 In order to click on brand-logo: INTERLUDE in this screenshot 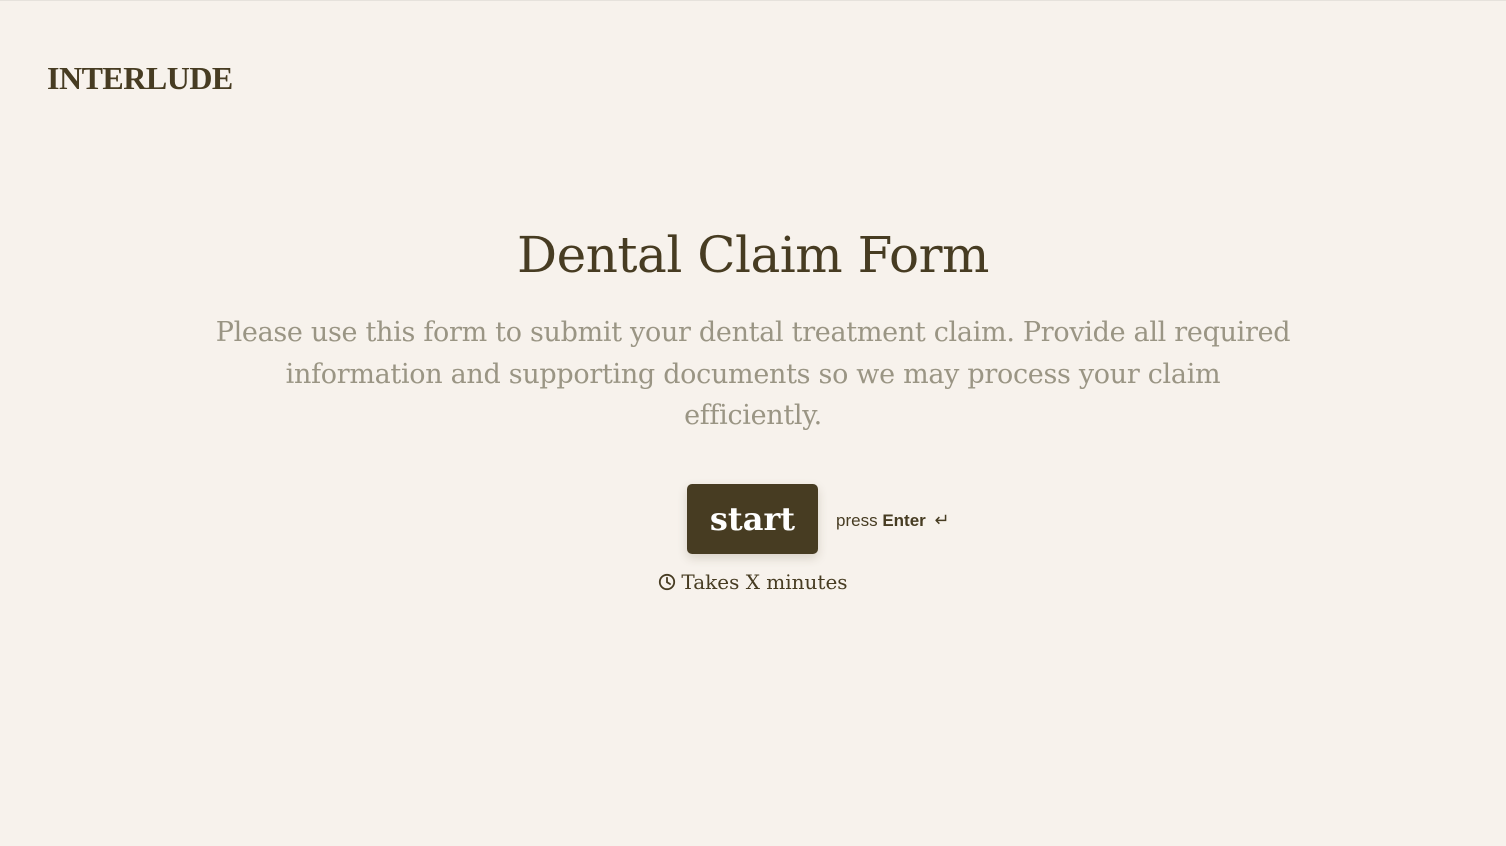, I will do `click(140, 78)`.